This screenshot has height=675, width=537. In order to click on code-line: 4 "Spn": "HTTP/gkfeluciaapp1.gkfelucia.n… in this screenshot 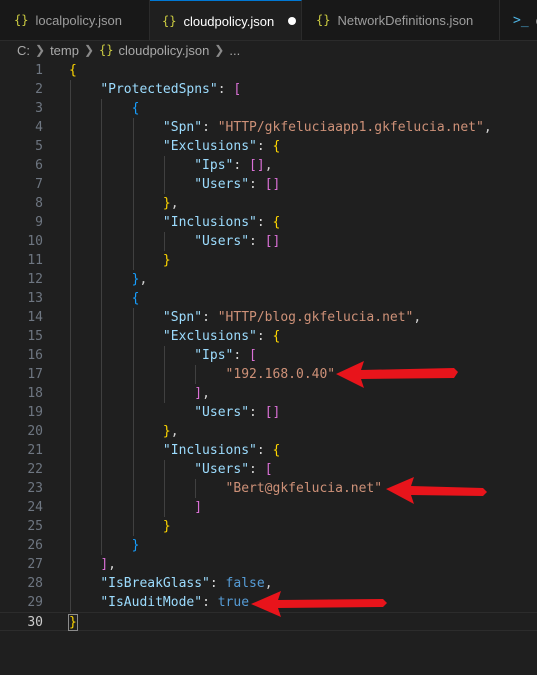, I will do `click(268, 127)`.